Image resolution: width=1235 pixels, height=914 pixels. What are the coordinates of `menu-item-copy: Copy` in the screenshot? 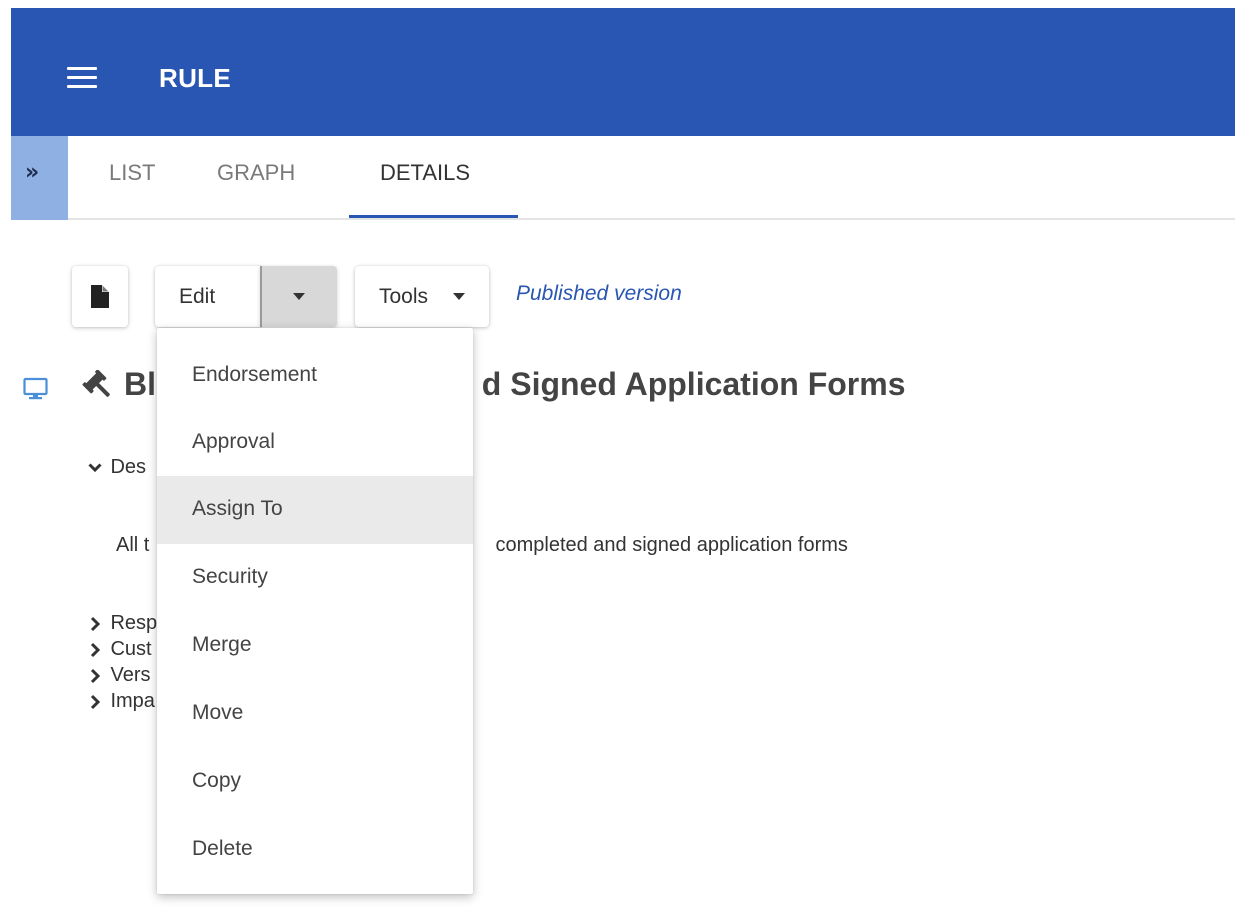 It's located at (315, 782).